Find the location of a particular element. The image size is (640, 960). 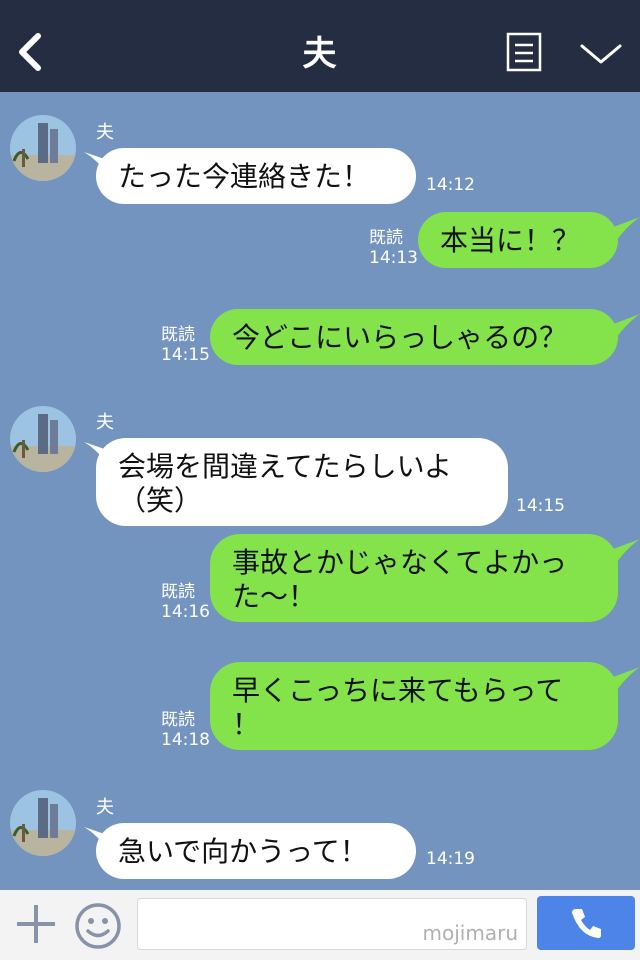

message-time: 14:12 is located at coordinates (450, 185).